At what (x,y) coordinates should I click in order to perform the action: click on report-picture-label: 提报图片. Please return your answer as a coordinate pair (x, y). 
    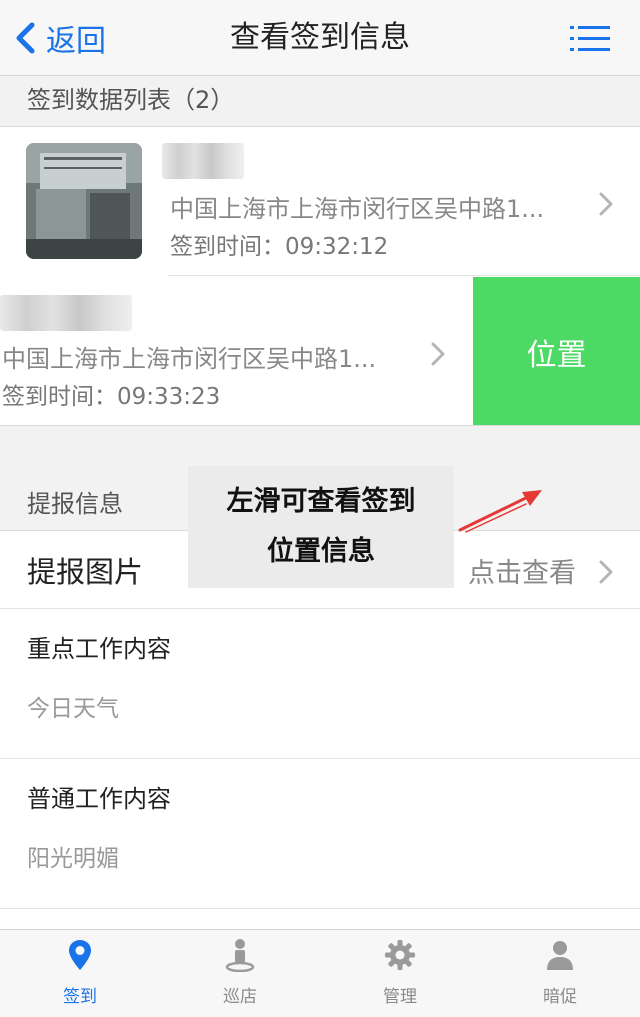
    Looking at the image, I should click on (85, 572).